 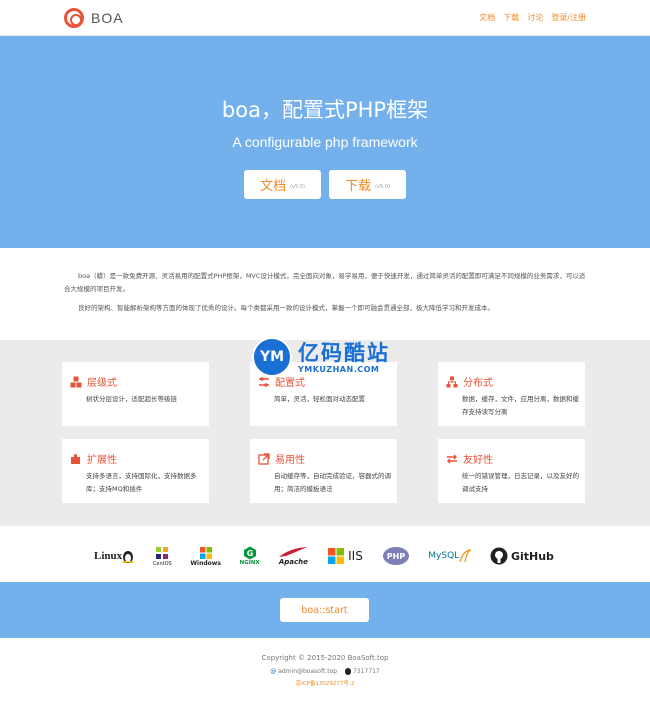 What do you see at coordinates (325, 18) in the screenshot?
I see `top-header: BOA 文档 下载 讨论 登录/注册` at bounding box center [325, 18].